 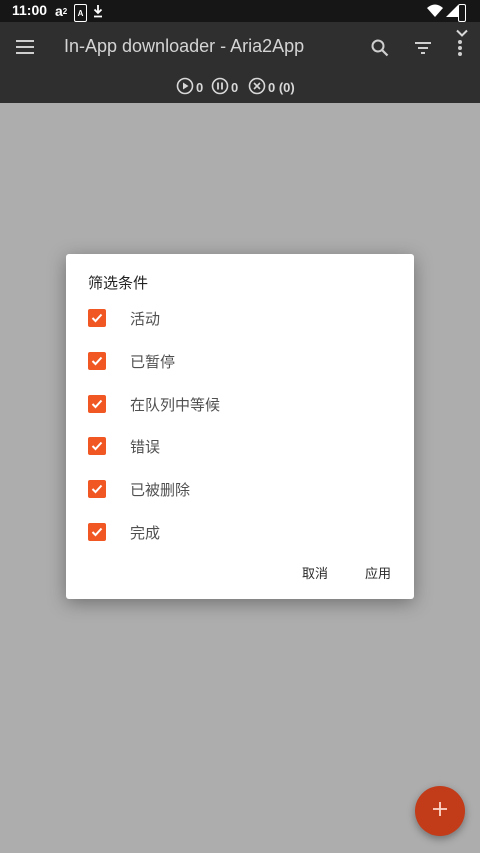 What do you see at coordinates (160, 489) in the screenshot?
I see `filter-option-label: 已被删除` at bounding box center [160, 489].